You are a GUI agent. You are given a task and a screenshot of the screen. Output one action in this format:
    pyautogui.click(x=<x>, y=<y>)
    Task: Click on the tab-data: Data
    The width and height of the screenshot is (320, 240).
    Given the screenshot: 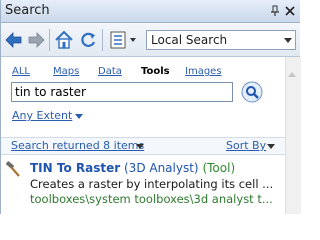 What is the action you would take?
    pyautogui.click(x=110, y=71)
    